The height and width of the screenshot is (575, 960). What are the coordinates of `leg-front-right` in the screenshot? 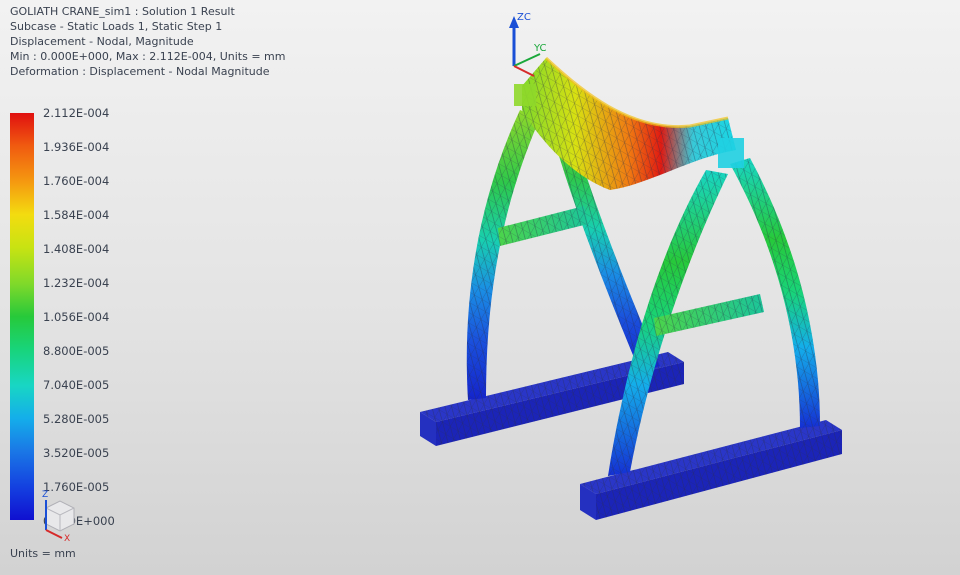 It's located at (775, 293).